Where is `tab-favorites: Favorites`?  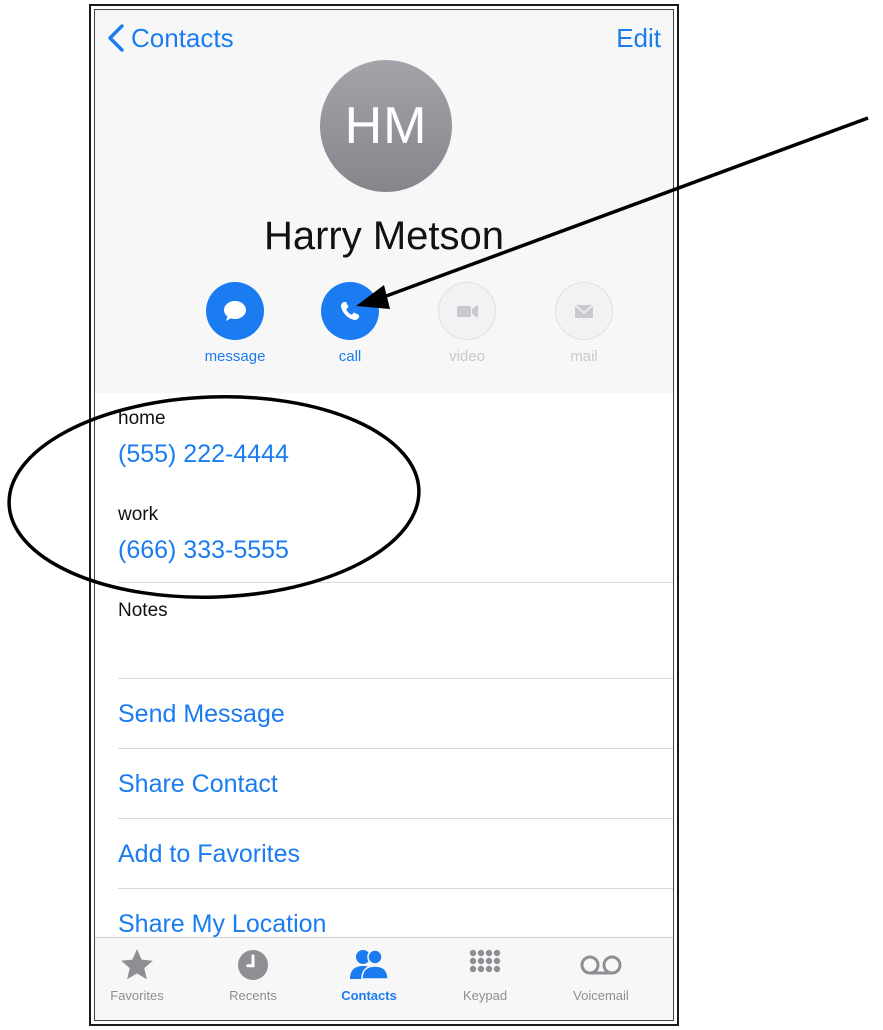 tab-favorites: Favorites is located at coordinates (143, 973).